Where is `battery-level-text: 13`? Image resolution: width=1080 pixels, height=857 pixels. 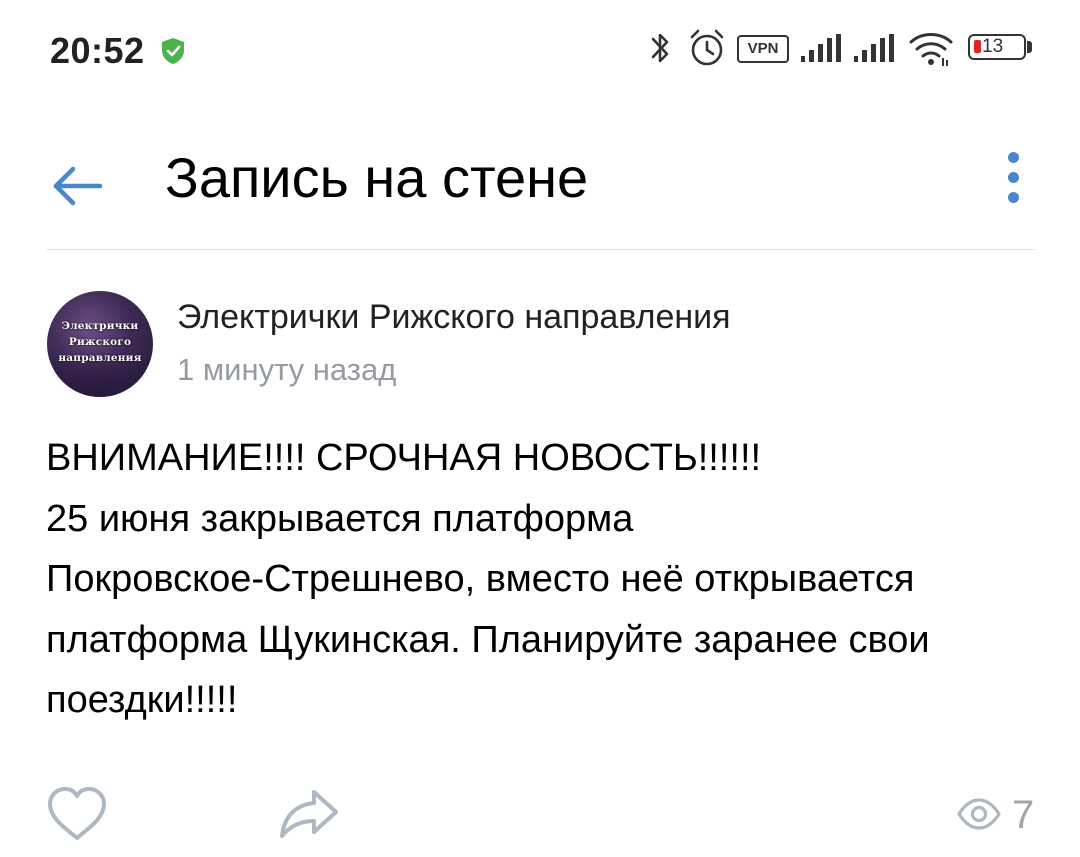
battery-level-text: 13 is located at coordinates (993, 46).